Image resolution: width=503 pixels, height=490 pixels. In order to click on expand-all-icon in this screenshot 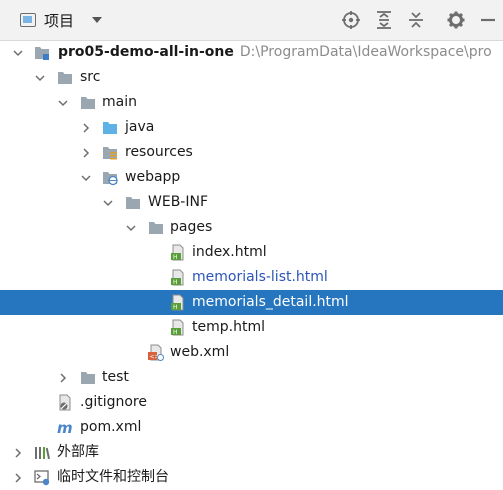, I will do `click(384, 20)`.